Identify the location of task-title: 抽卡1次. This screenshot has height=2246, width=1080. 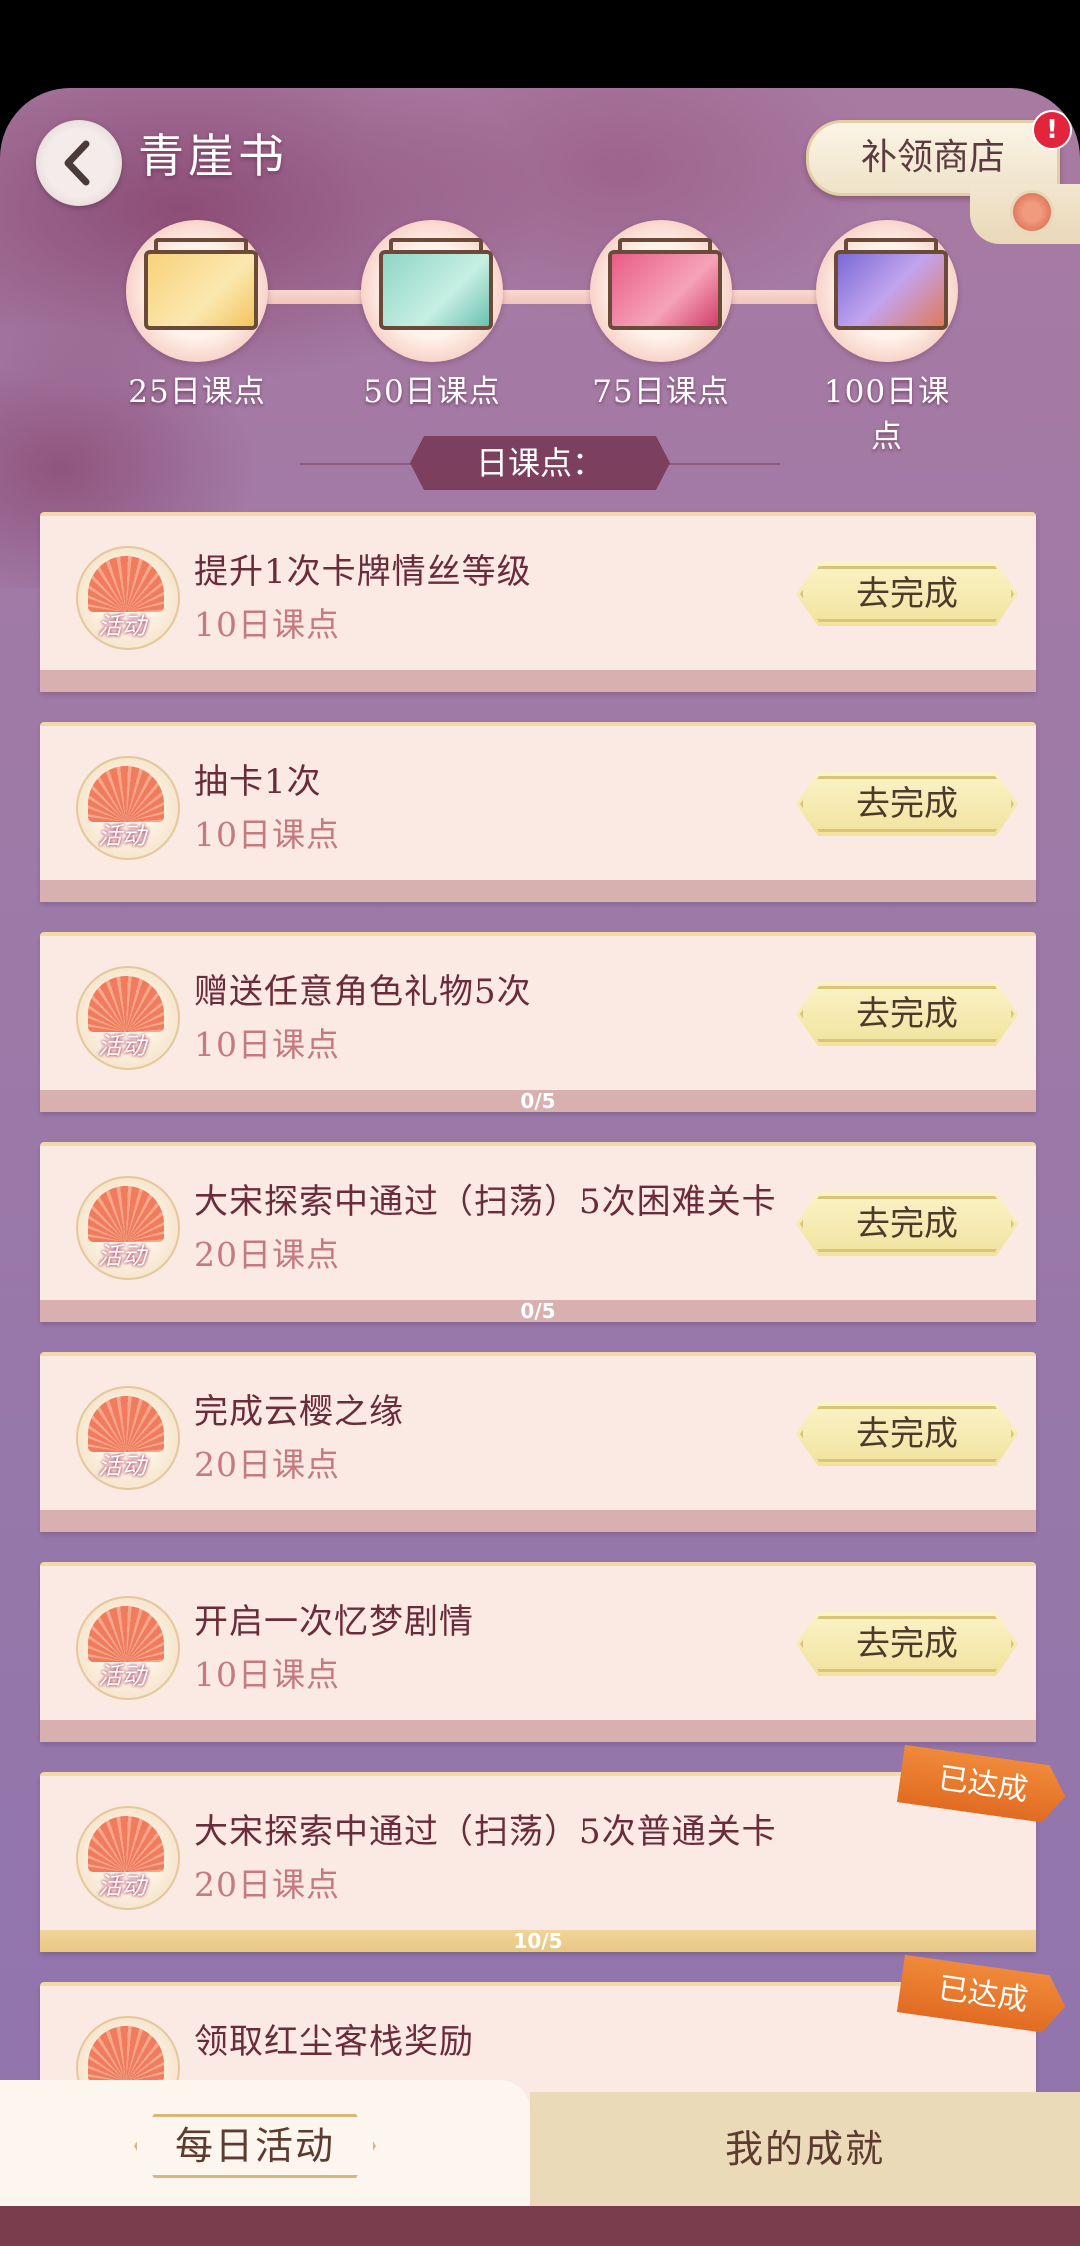
(258, 782).